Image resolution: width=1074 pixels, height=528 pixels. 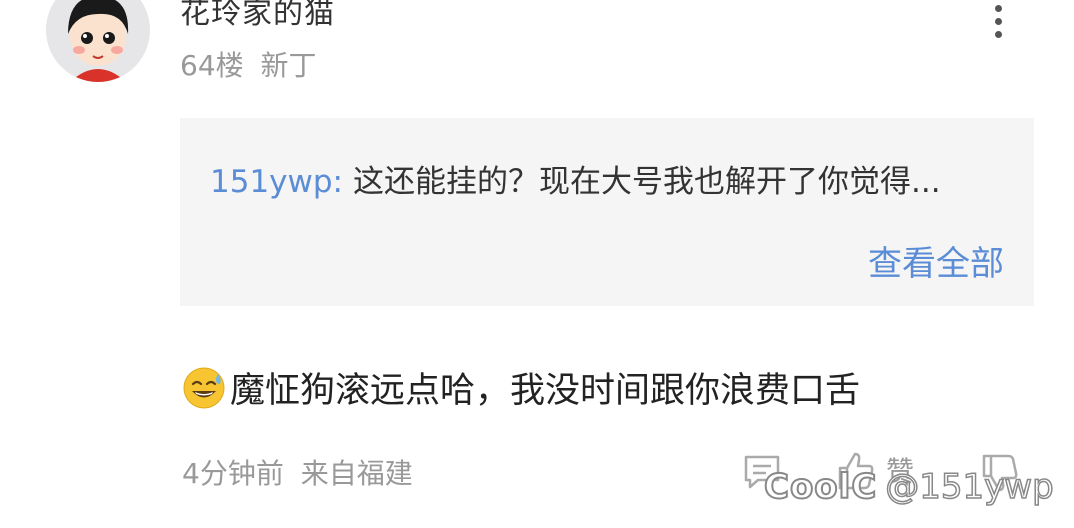 What do you see at coordinates (356, 473) in the screenshot?
I see `location: 来自福建` at bounding box center [356, 473].